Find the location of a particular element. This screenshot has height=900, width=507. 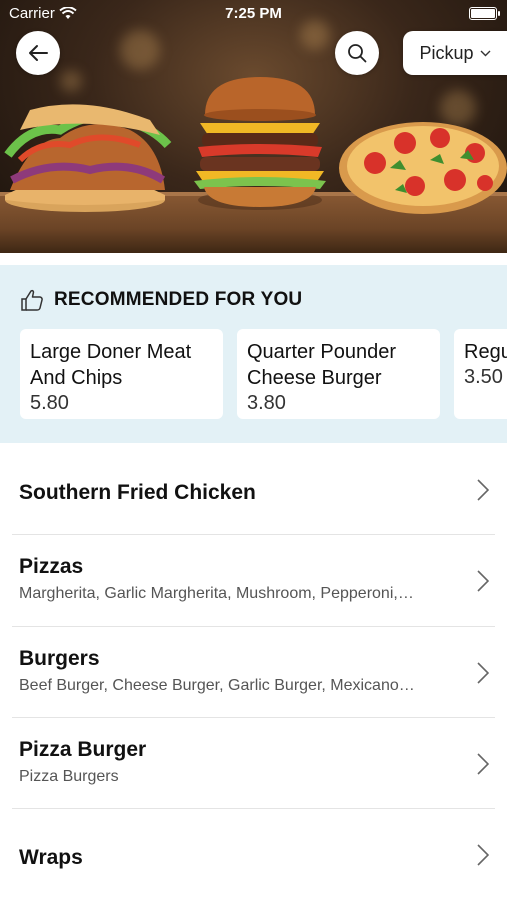

category-title: Southern Fried Chicken is located at coordinates (137, 492).